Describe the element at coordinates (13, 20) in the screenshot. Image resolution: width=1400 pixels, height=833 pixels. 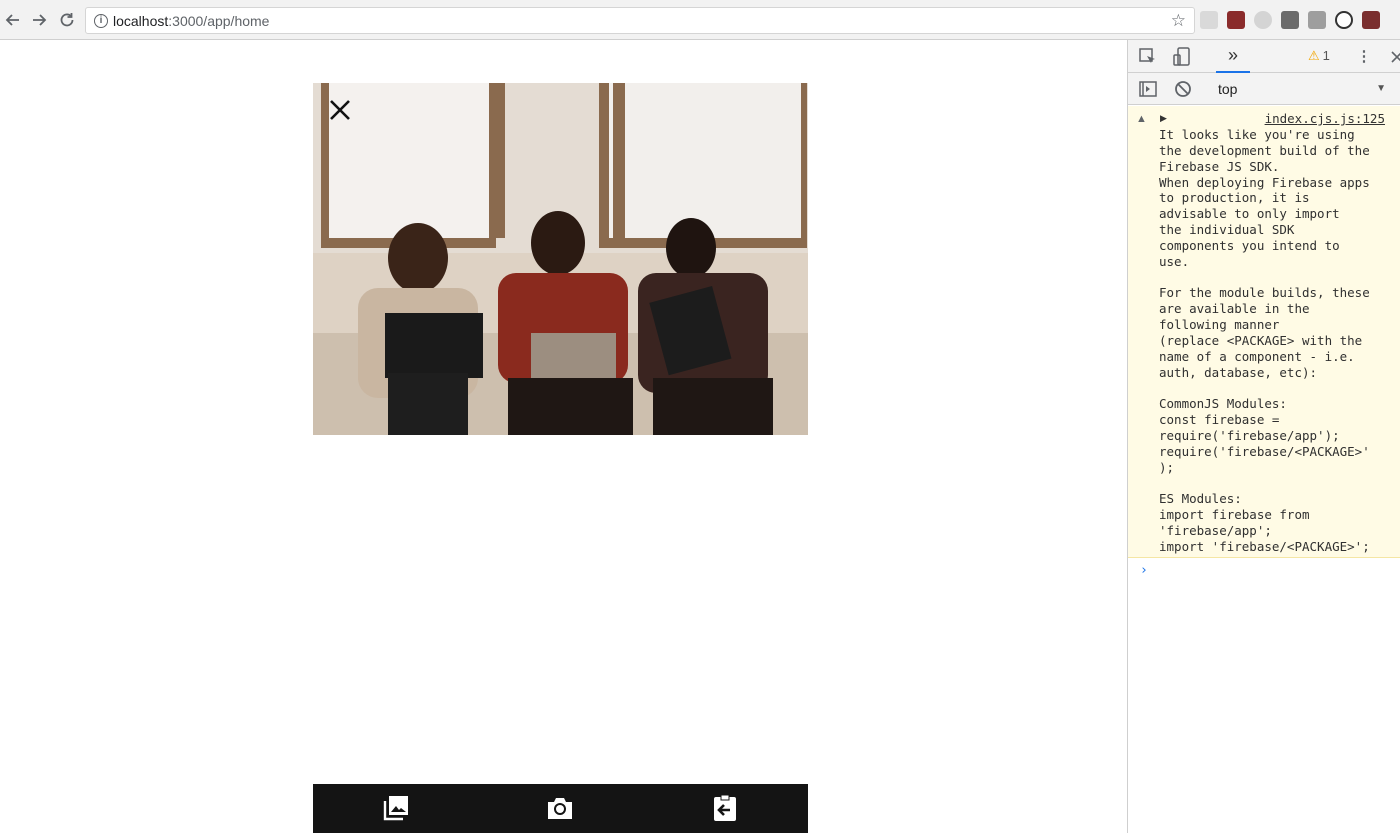
I see `back-arrow-icon` at that location.